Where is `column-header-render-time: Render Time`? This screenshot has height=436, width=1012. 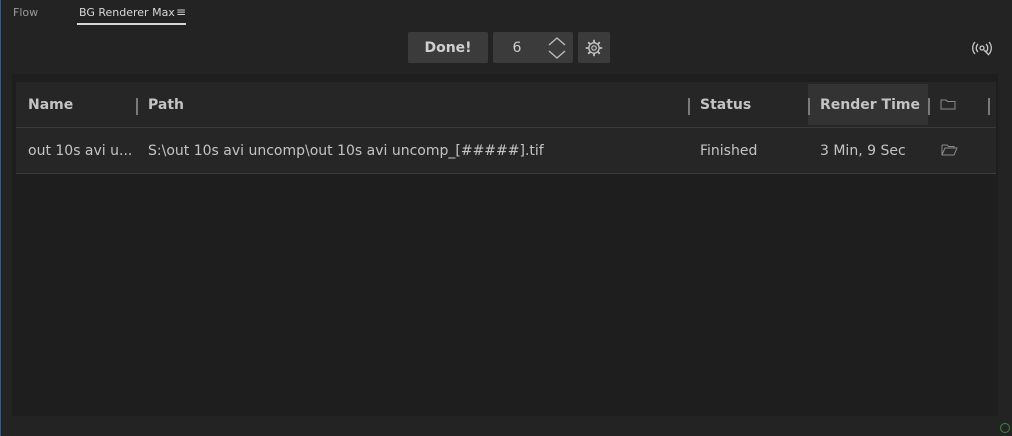
column-header-render-time: Render Time is located at coordinates (870, 104).